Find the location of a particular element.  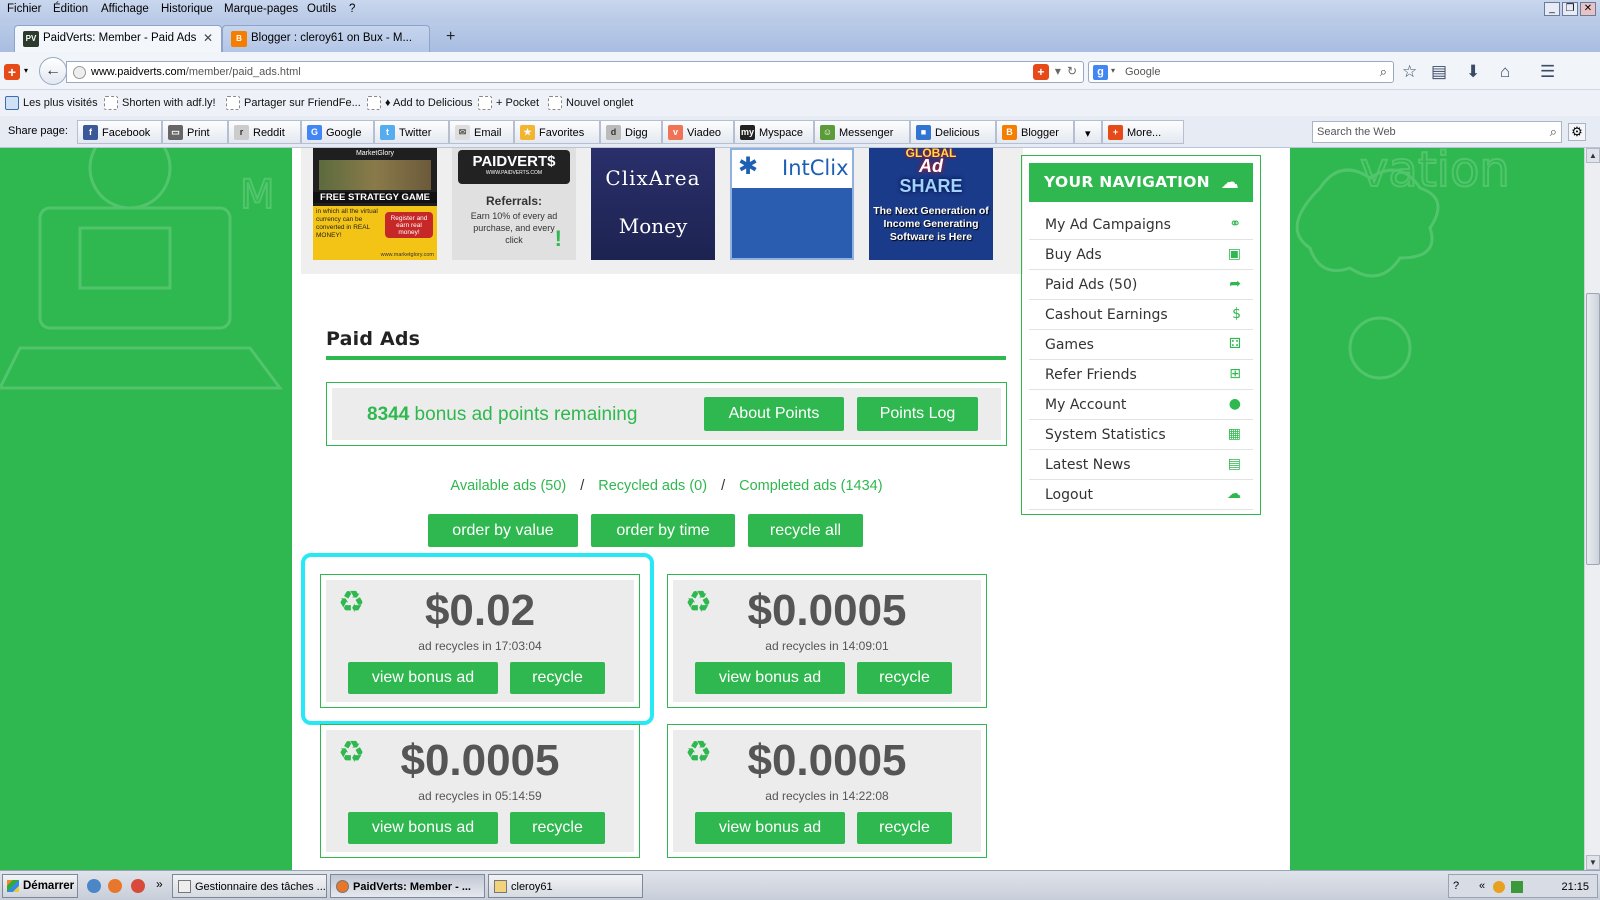

nav-item-refer-friends: Refer Friends ⊞ is located at coordinates (1141, 375).